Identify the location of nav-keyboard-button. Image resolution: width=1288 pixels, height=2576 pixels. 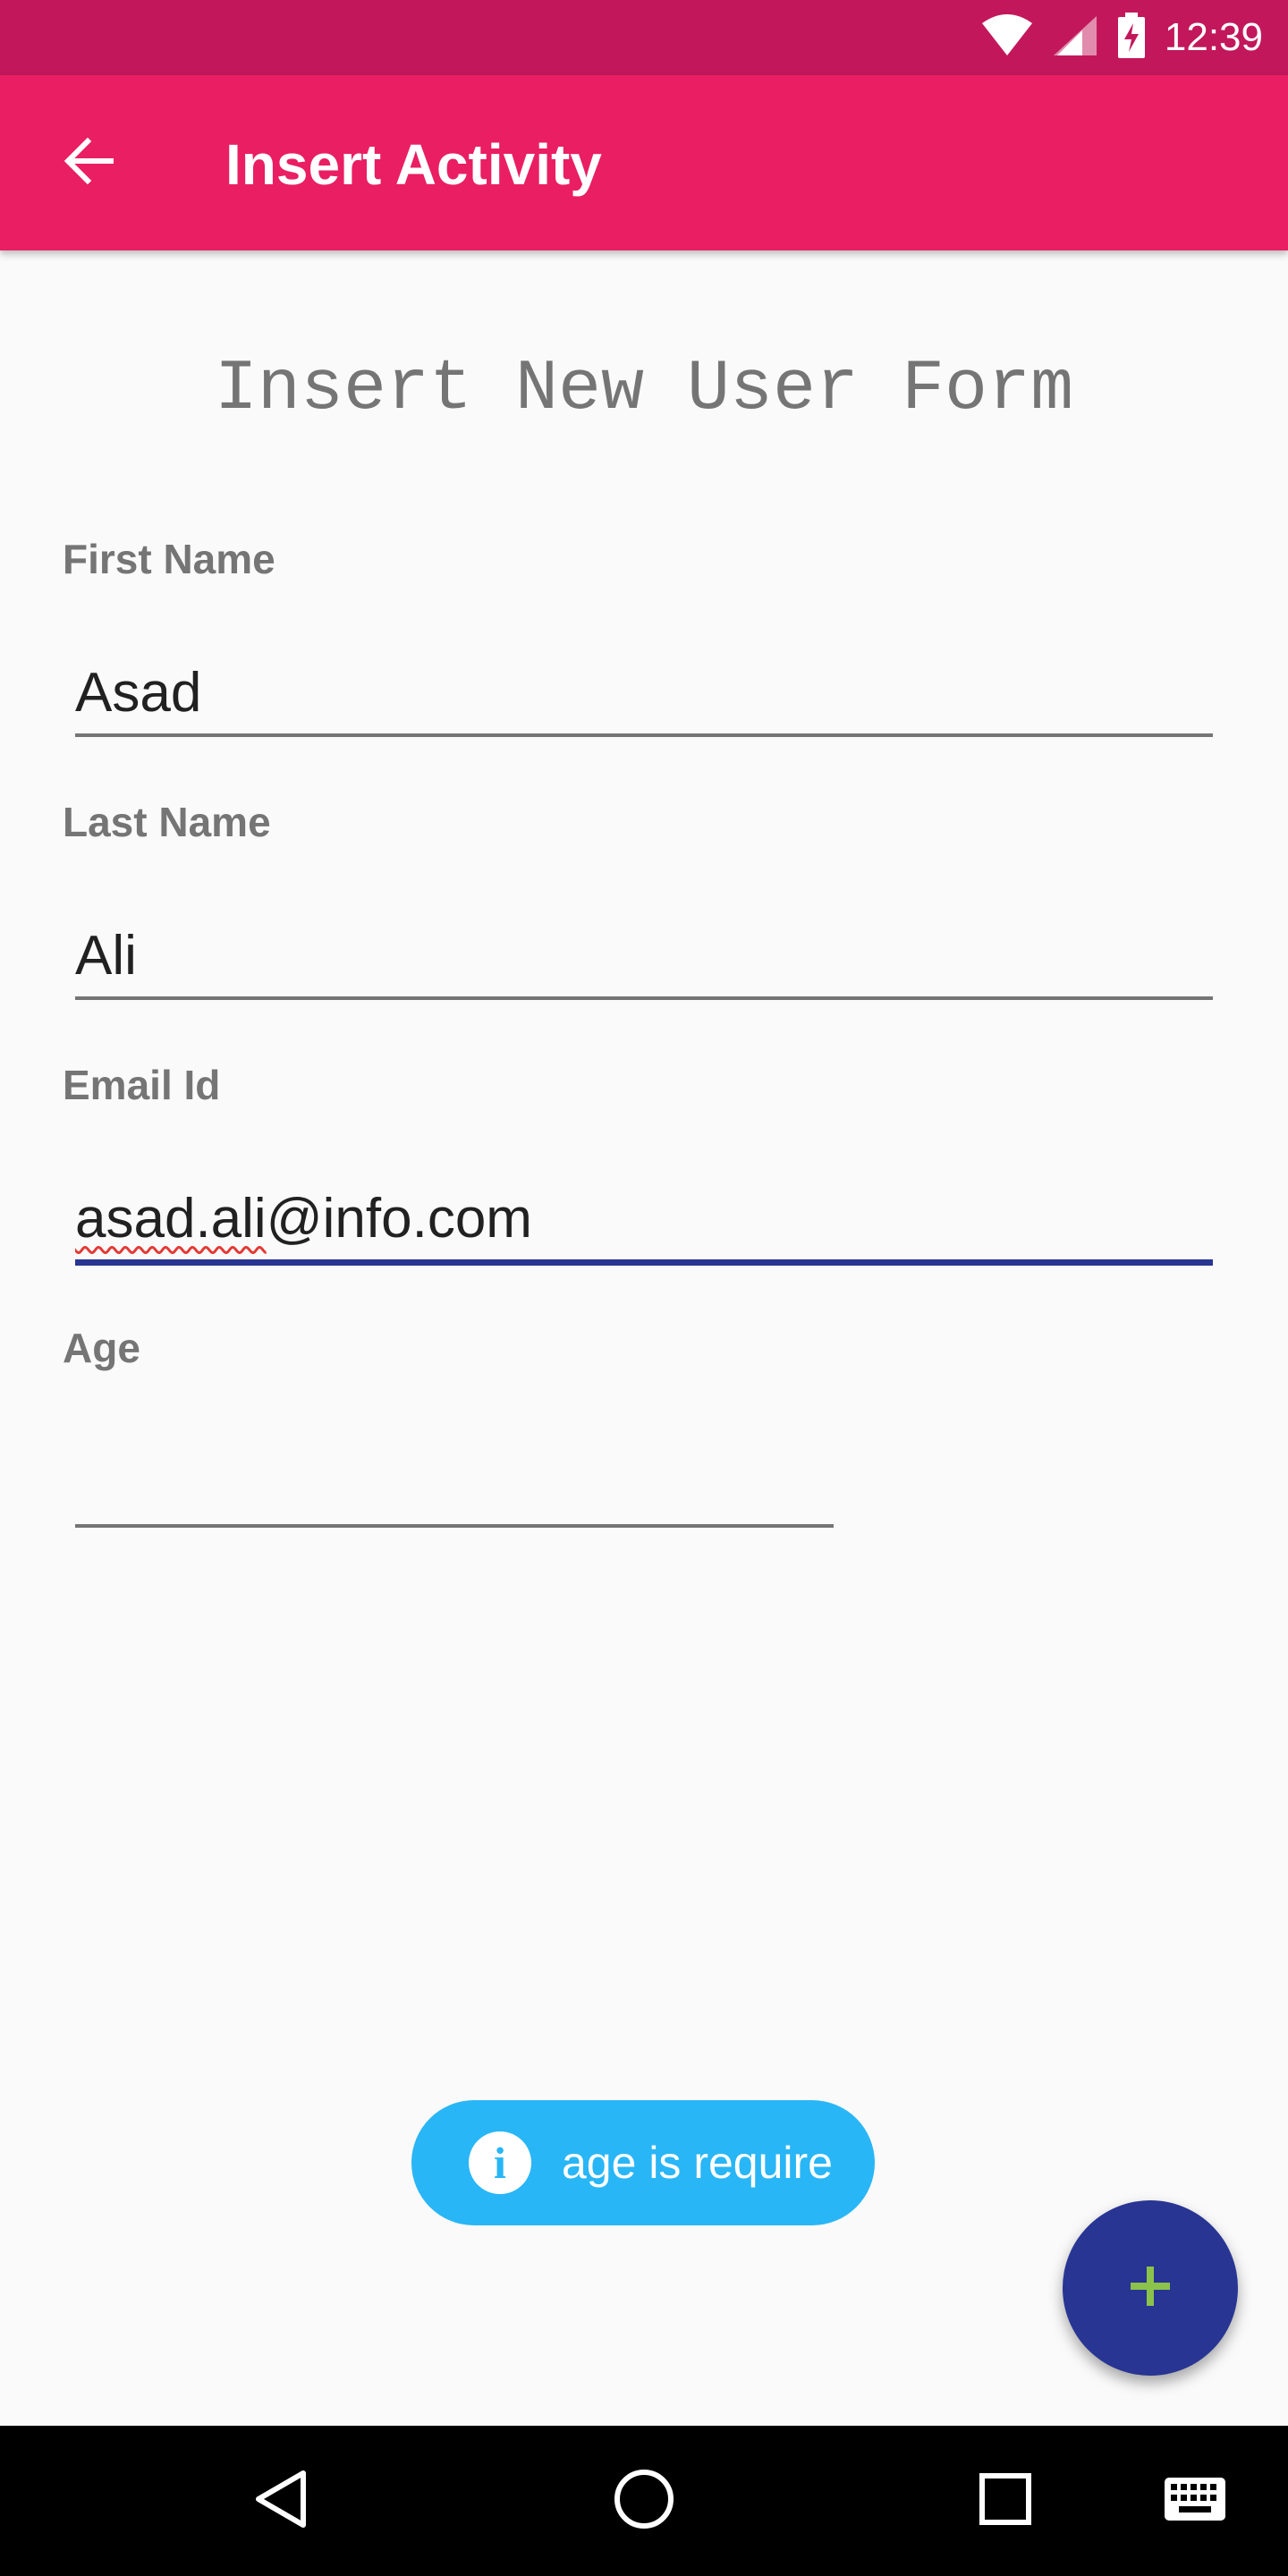
(1195, 2501).